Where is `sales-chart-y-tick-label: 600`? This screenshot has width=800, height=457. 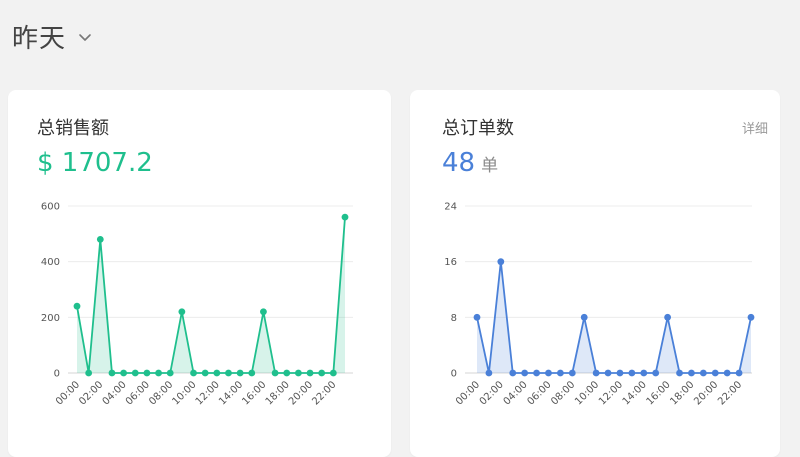 sales-chart-y-tick-label: 600 is located at coordinates (50, 207).